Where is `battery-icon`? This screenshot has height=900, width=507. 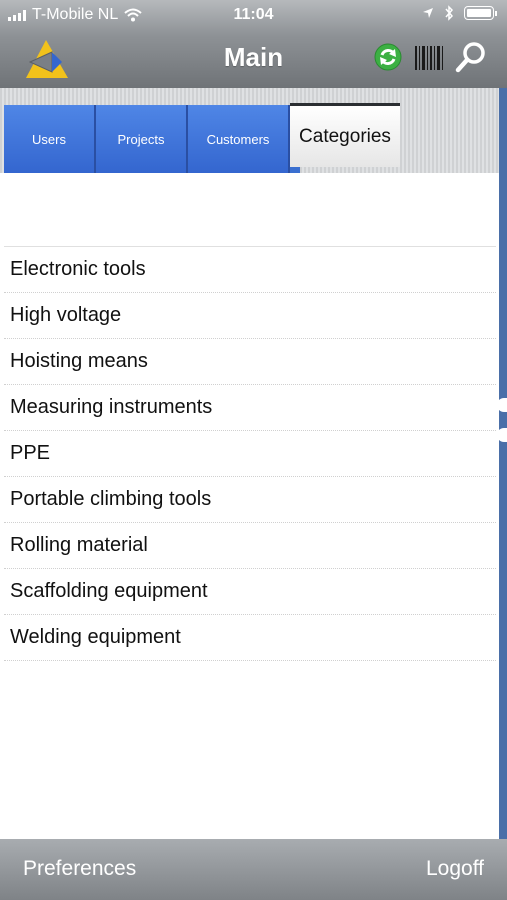 battery-icon is located at coordinates (479, 13).